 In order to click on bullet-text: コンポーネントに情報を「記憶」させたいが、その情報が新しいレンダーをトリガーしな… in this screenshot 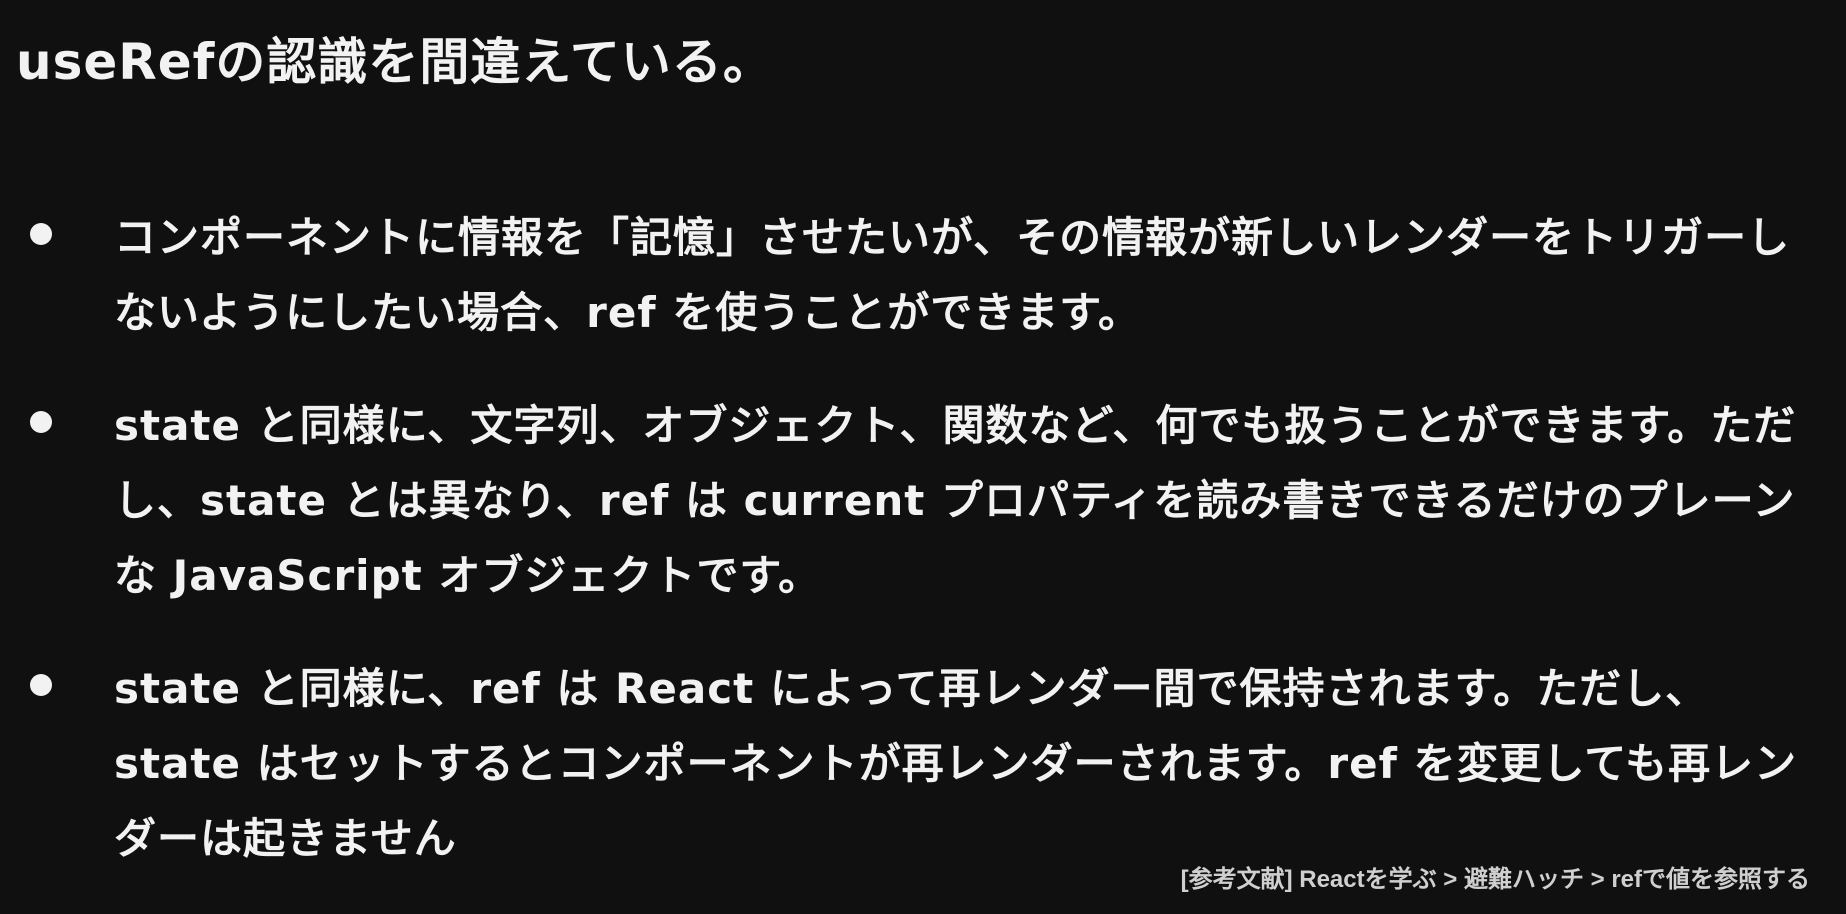, I will do `click(952, 275)`.